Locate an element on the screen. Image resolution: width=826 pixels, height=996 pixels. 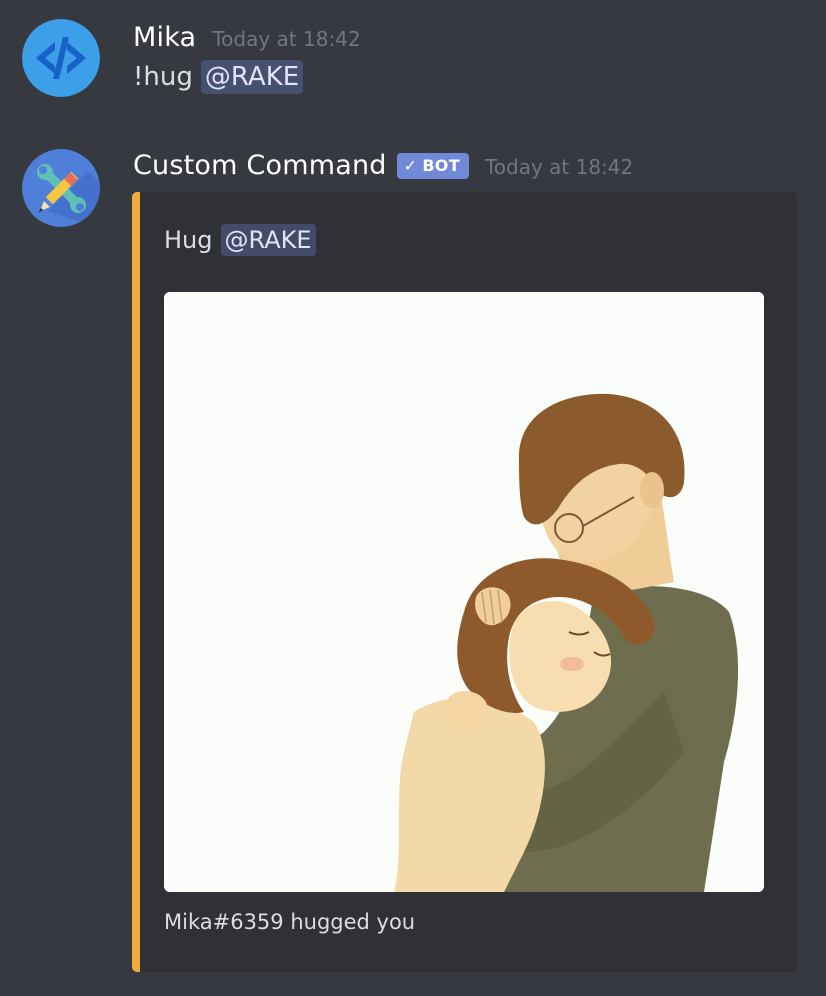
embed-text: Hug is located at coordinates (188, 240).